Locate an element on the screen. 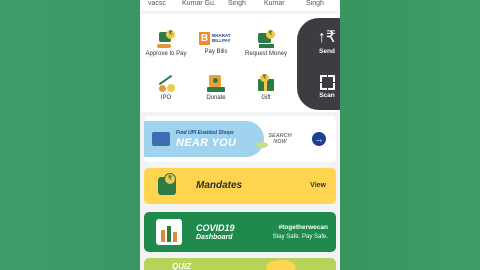 The width and height of the screenshot is (480, 270). send-button: ↑₹ Send is located at coordinates (323, 43).